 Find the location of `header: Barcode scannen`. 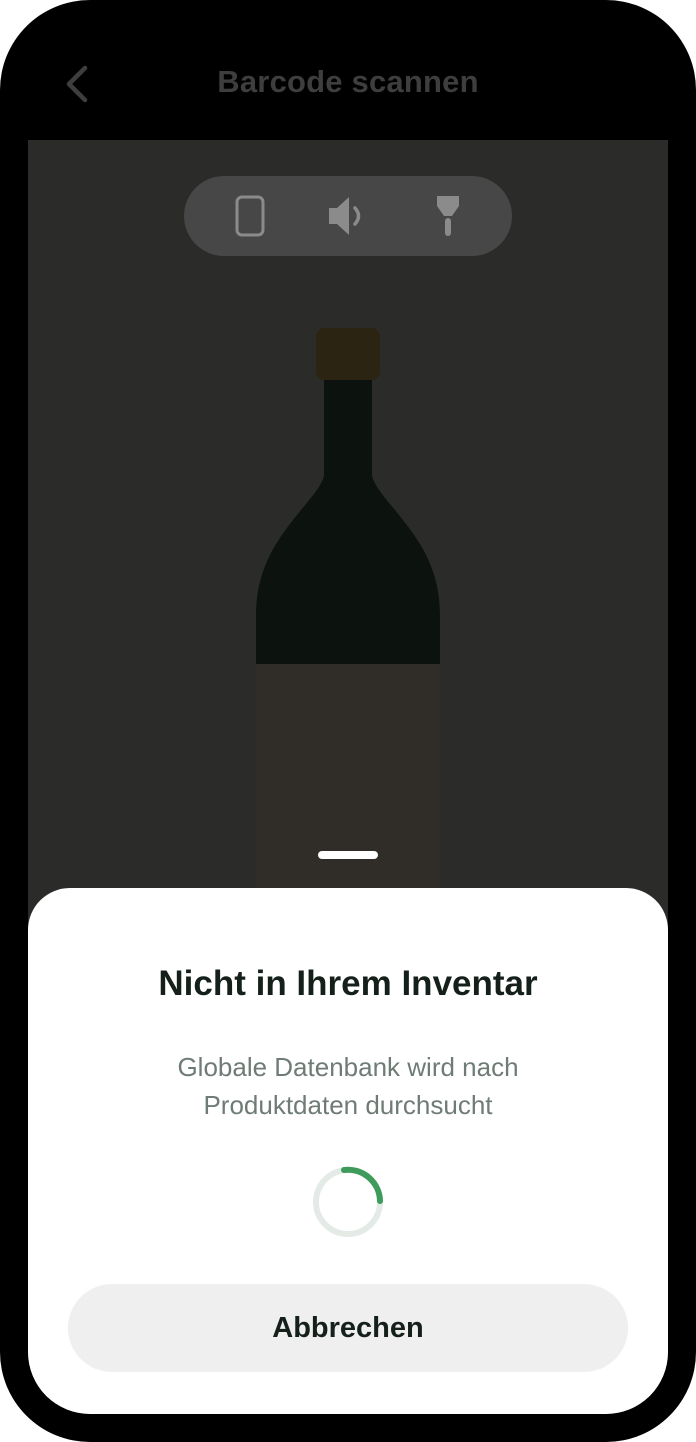

header: Barcode scannen is located at coordinates (348, 70).